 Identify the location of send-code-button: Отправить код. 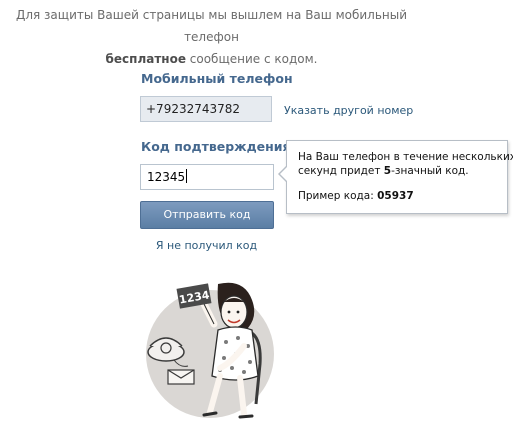
(207, 215).